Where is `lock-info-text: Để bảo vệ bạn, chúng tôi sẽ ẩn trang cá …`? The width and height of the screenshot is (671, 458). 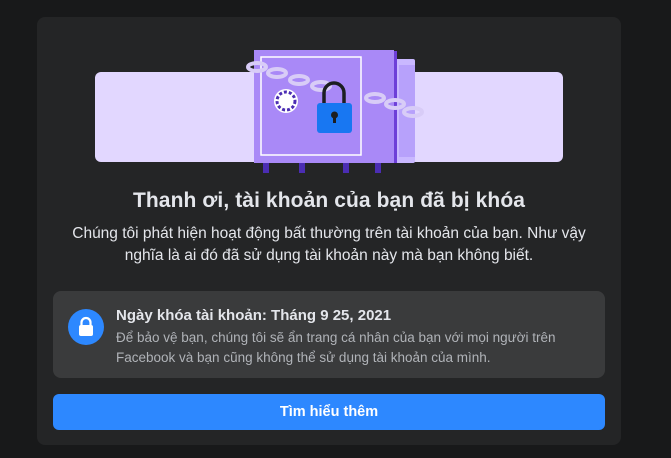 lock-info-text: Để bảo vệ bạn, chúng tôi sẽ ẩn trang cá … is located at coordinates (336, 347).